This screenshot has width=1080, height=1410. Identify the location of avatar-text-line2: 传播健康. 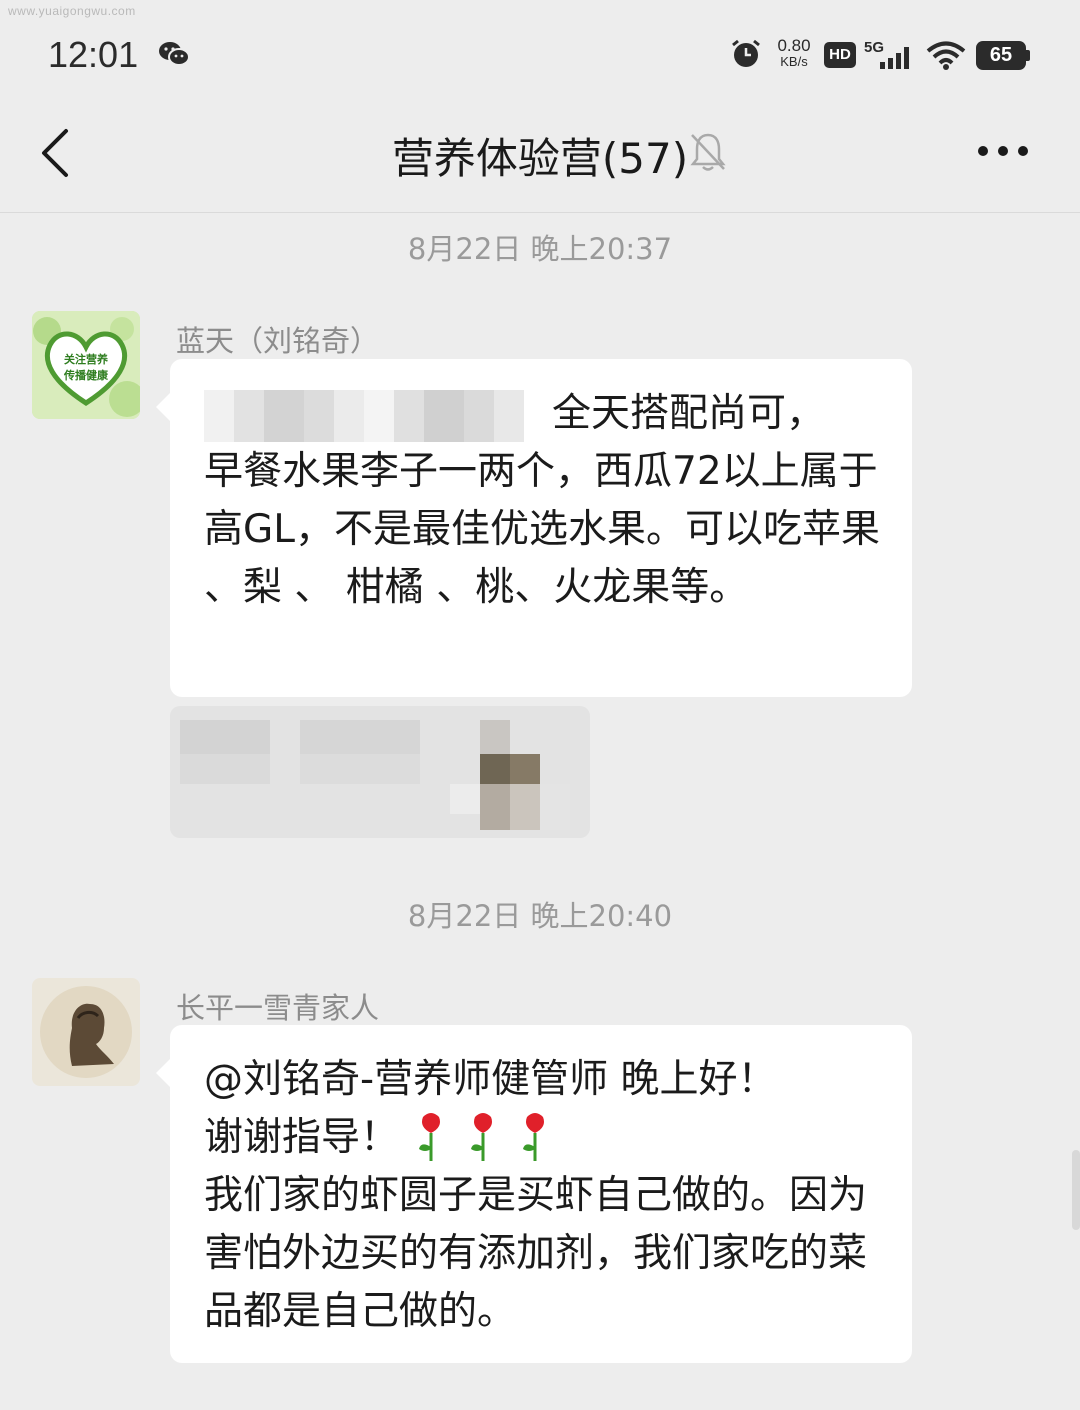
(86, 375).